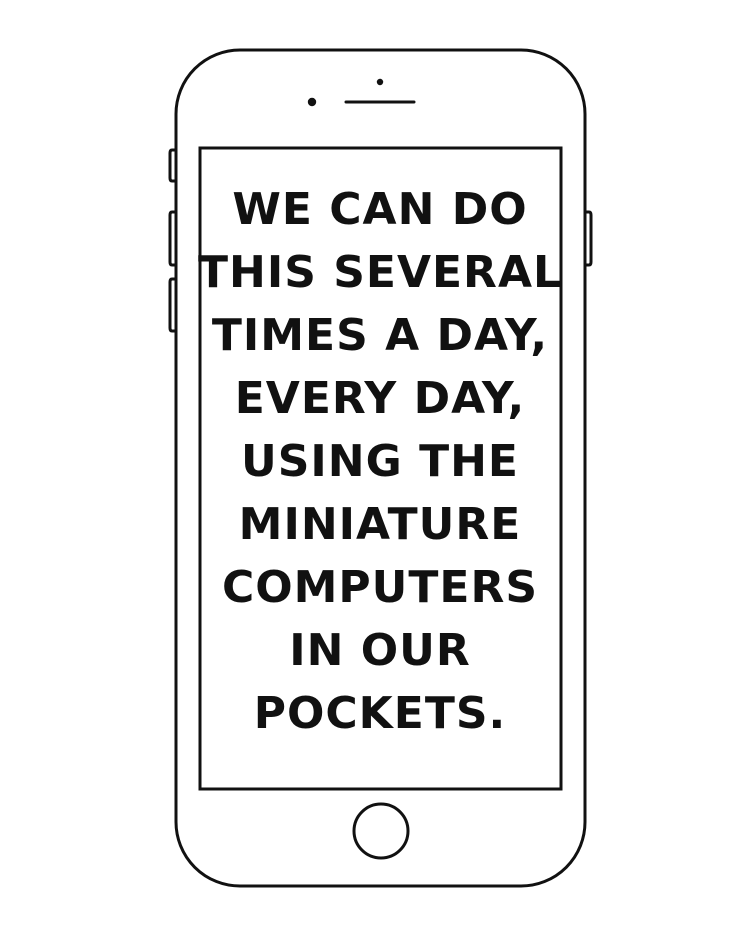 This screenshot has height=938, width=750. Describe the element at coordinates (380, 82) in the screenshot. I see `sensor-dot` at that location.